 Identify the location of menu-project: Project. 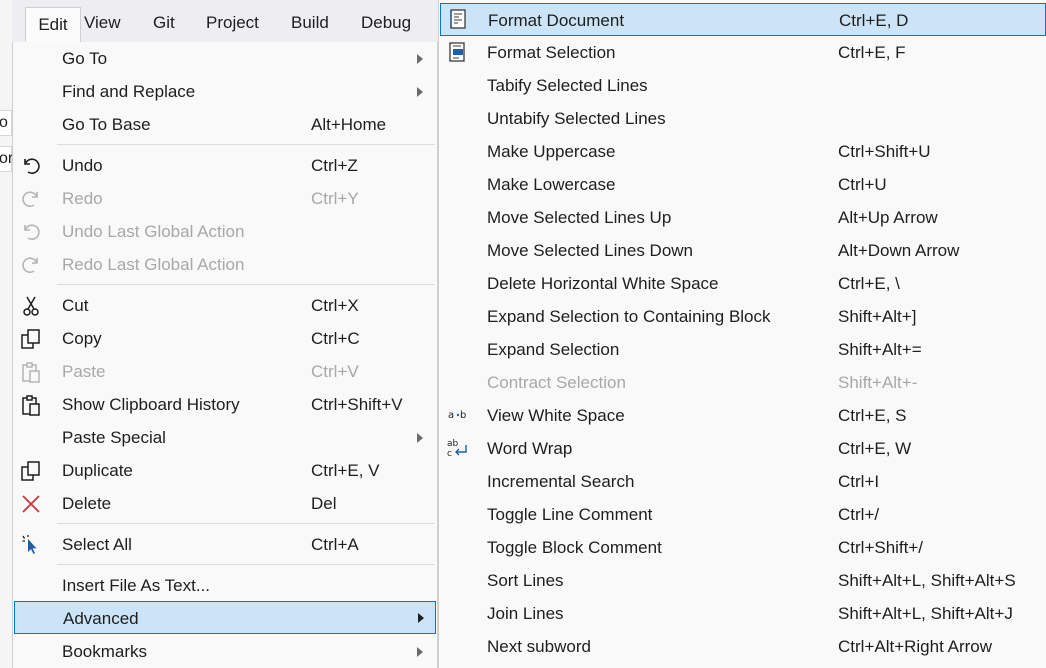
(232, 21).